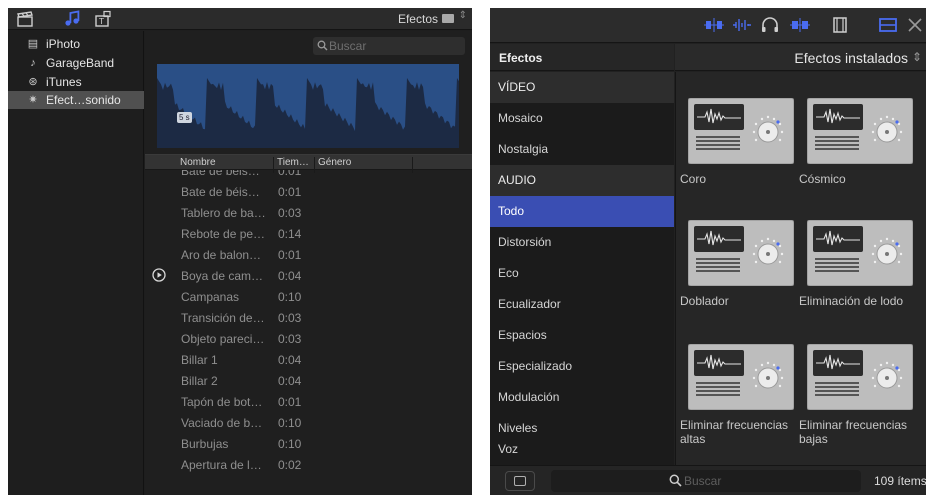 The height and width of the screenshot is (495, 926). I want to click on library-item-itunes: ⊛ iTunes, so click(76, 82).